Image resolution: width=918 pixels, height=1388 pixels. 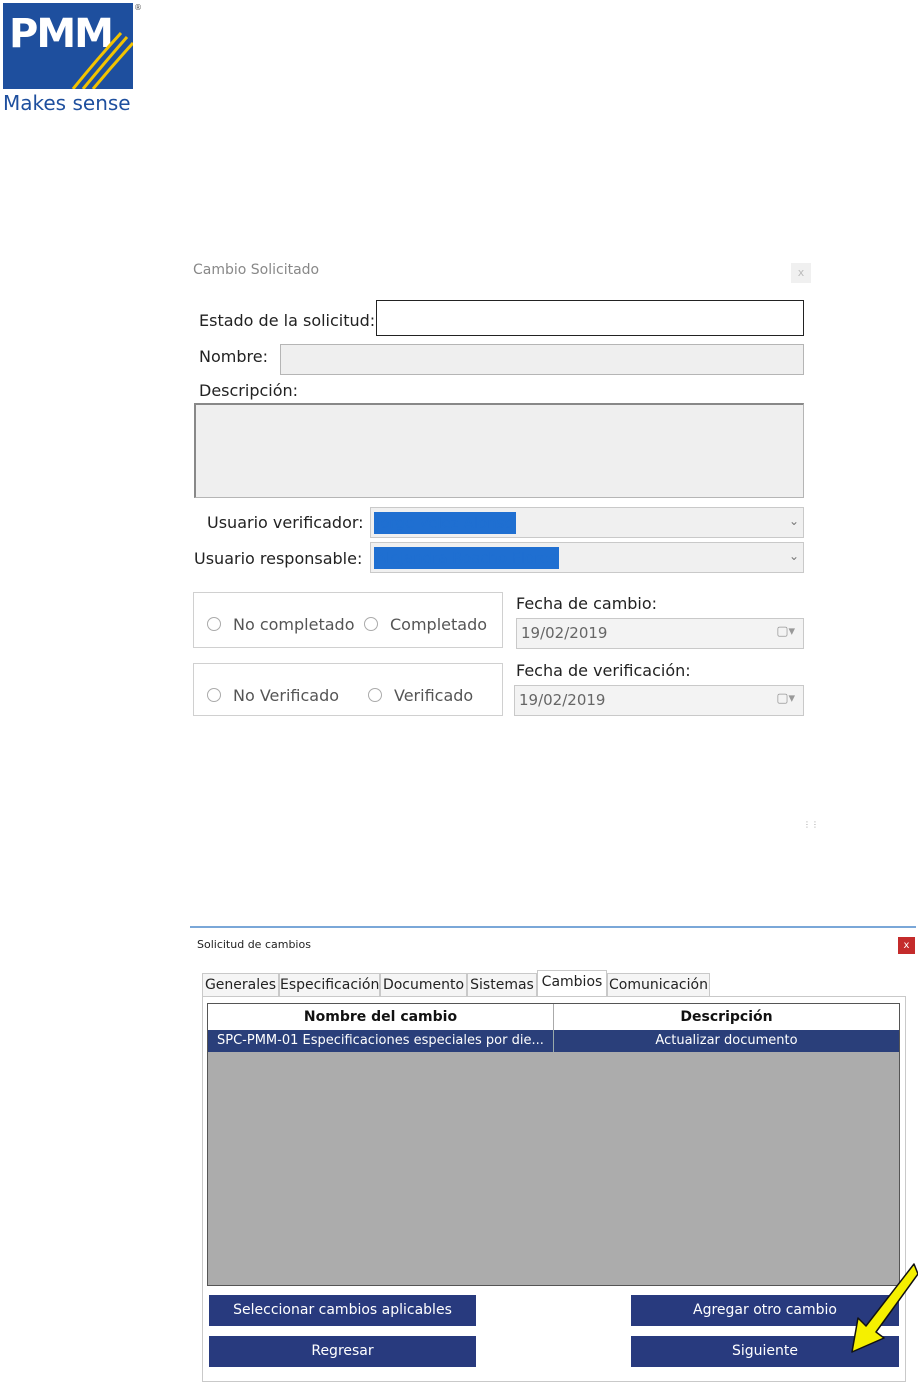 I want to click on tab-documento: Documento, so click(x=423, y=985).